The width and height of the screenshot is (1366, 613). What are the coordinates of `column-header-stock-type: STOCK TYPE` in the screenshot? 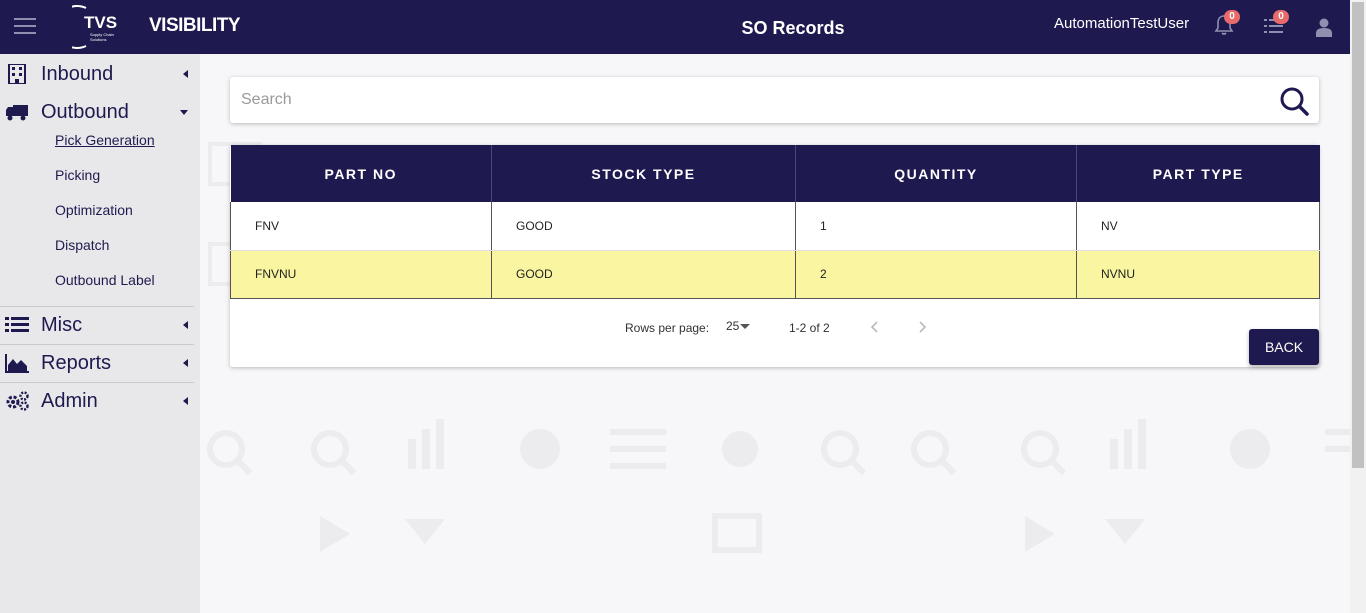 It's located at (643, 173).